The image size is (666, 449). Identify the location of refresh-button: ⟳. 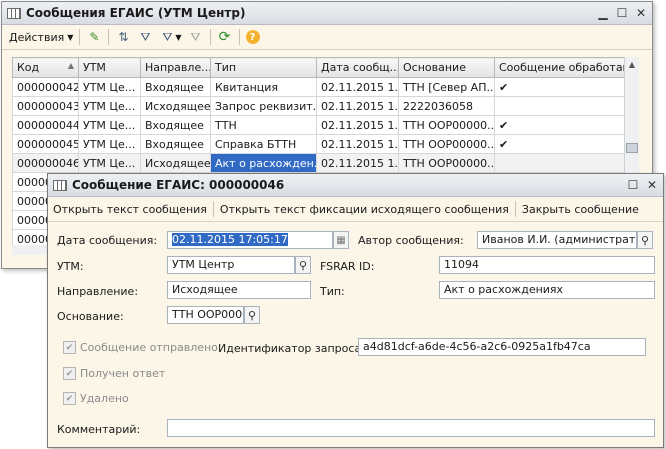
(225, 37).